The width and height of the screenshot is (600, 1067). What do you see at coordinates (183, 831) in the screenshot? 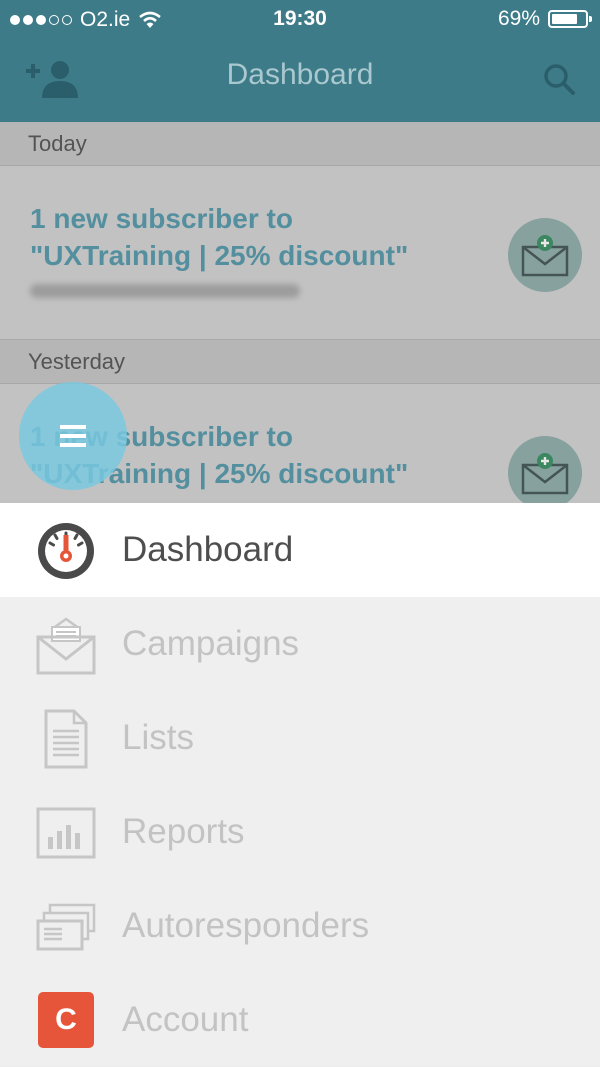
I see `menu-item-label: Reports` at bounding box center [183, 831].